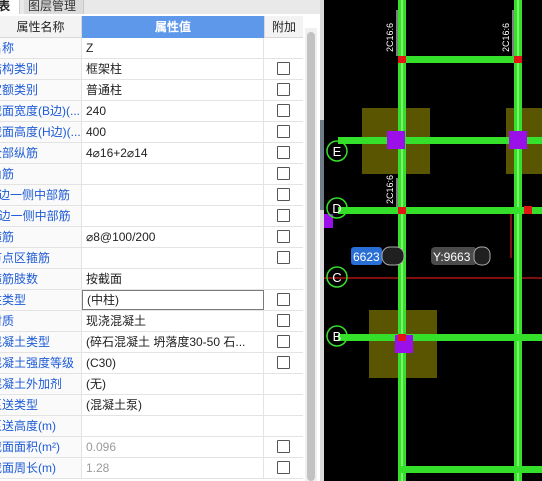 This screenshot has width=542, height=481. I want to click on property-row: 箍筋 ⌀8@100/200, so click(151, 237).